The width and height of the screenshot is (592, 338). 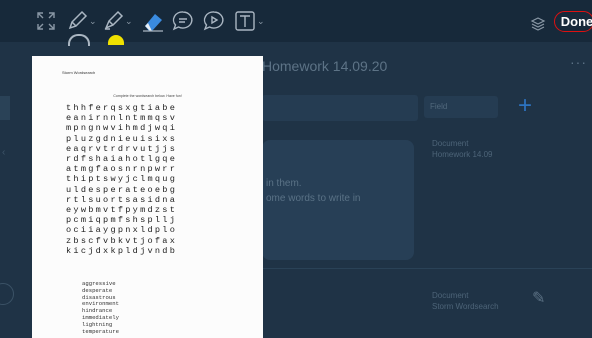 What do you see at coordinates (539, 298) in the screenshot?
I see `edit-pencil-icon: ✎` at bounding box center [539, 298].